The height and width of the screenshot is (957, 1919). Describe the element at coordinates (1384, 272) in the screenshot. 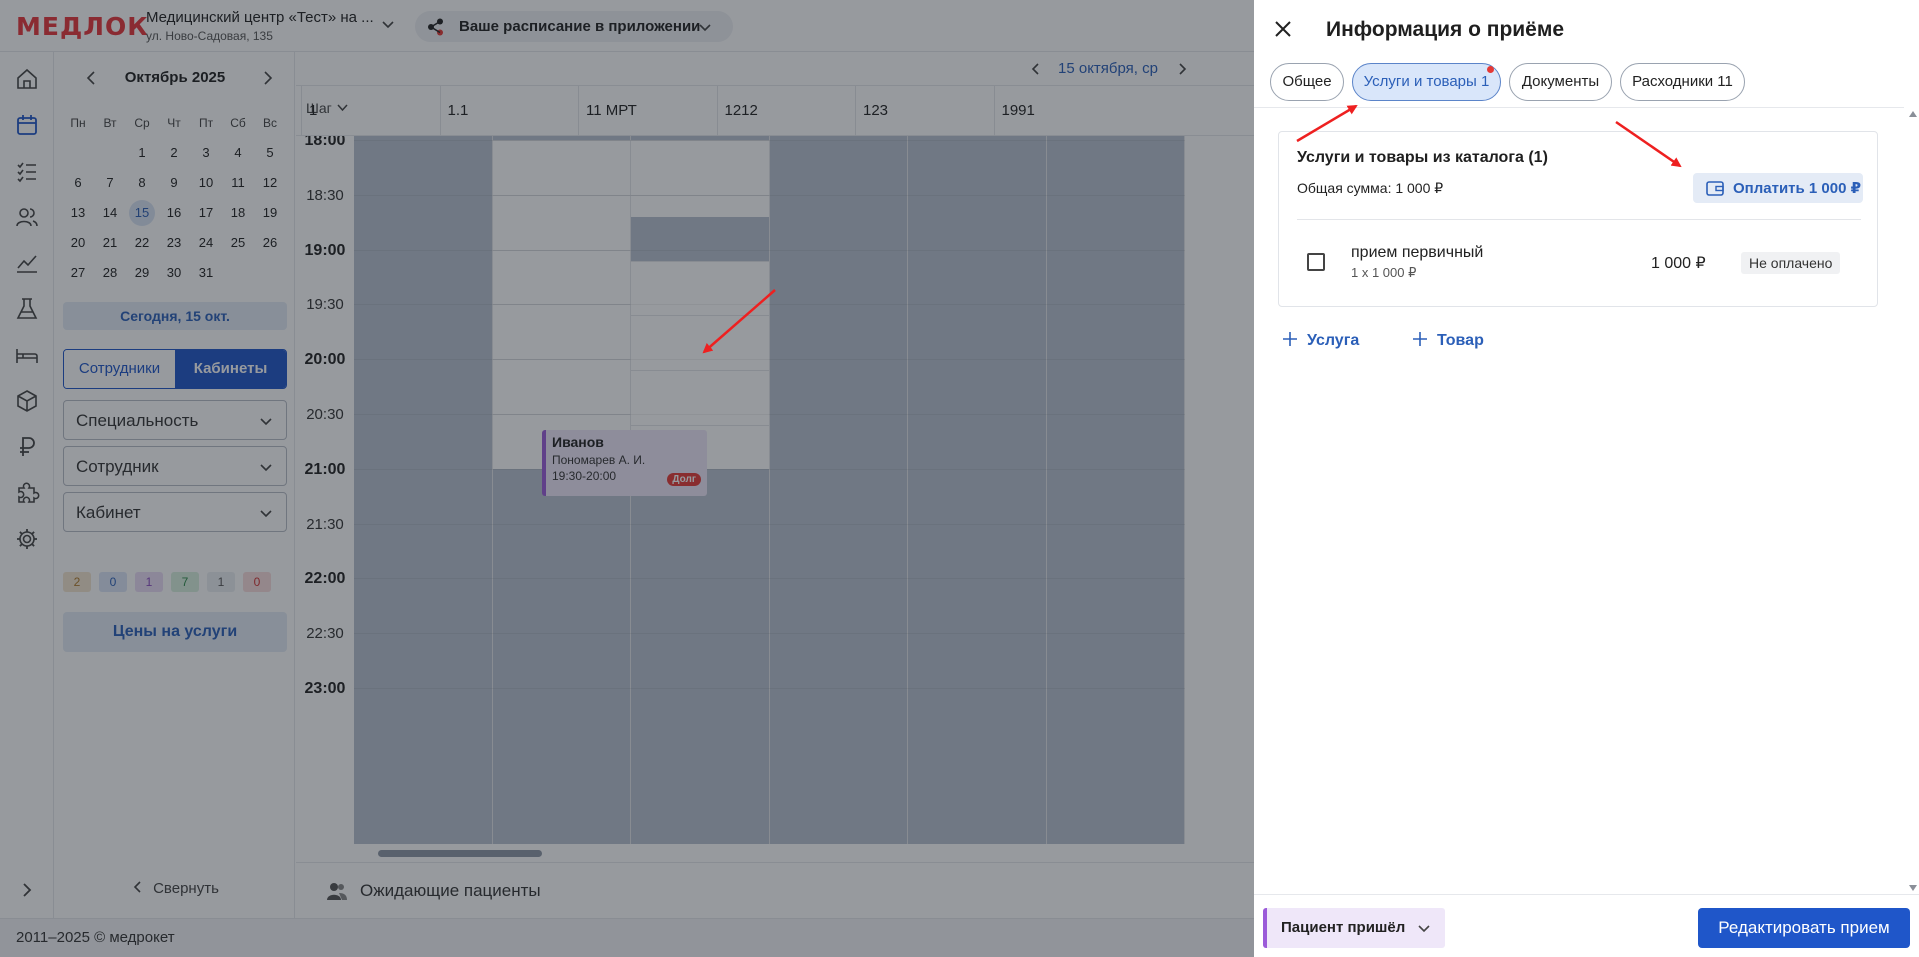

I see `item-quantity: 1 х 1 000 ₽` at that location.